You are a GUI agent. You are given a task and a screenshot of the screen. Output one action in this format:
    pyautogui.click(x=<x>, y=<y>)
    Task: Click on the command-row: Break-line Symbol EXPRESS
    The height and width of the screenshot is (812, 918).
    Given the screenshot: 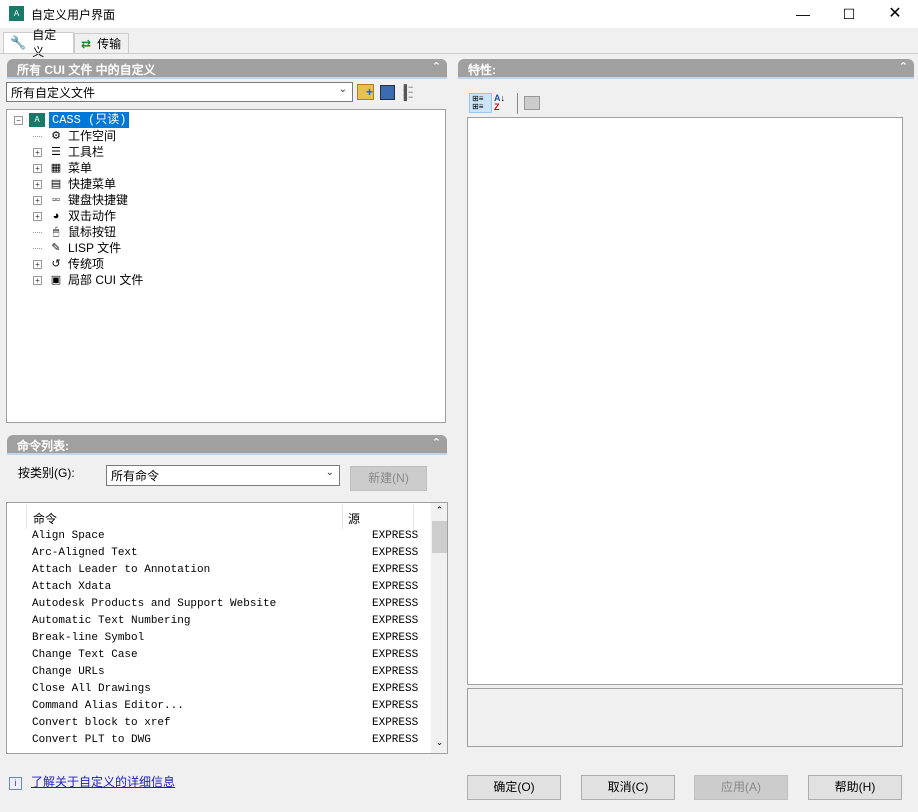 What is the action you would take?
    pyautogui.click(x=225, y=638)
    